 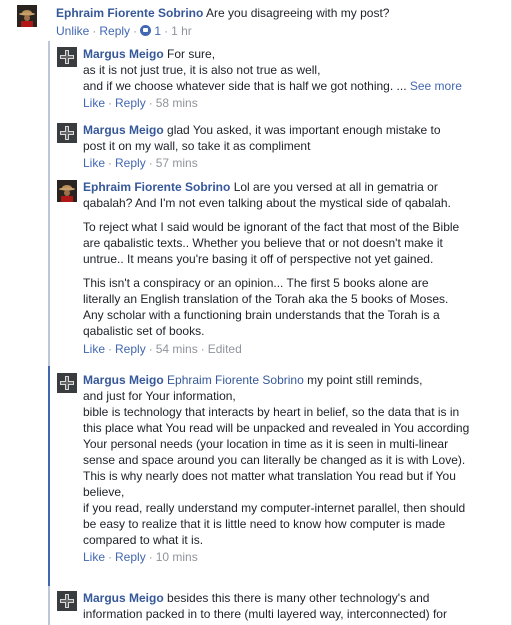 What do you see at coordinates (191, 54) in the screenshot?
I see `comment-text-line: For sure,` at bounding box center [191, 54].